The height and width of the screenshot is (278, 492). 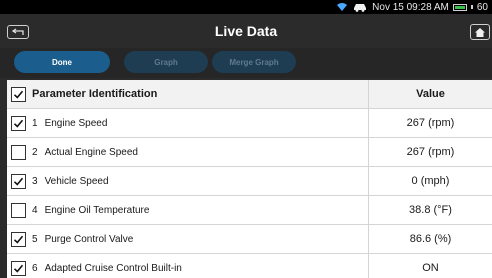 I want to click on param-name: Adapted Cruise Control Built-in, so click(x=113, y=268).